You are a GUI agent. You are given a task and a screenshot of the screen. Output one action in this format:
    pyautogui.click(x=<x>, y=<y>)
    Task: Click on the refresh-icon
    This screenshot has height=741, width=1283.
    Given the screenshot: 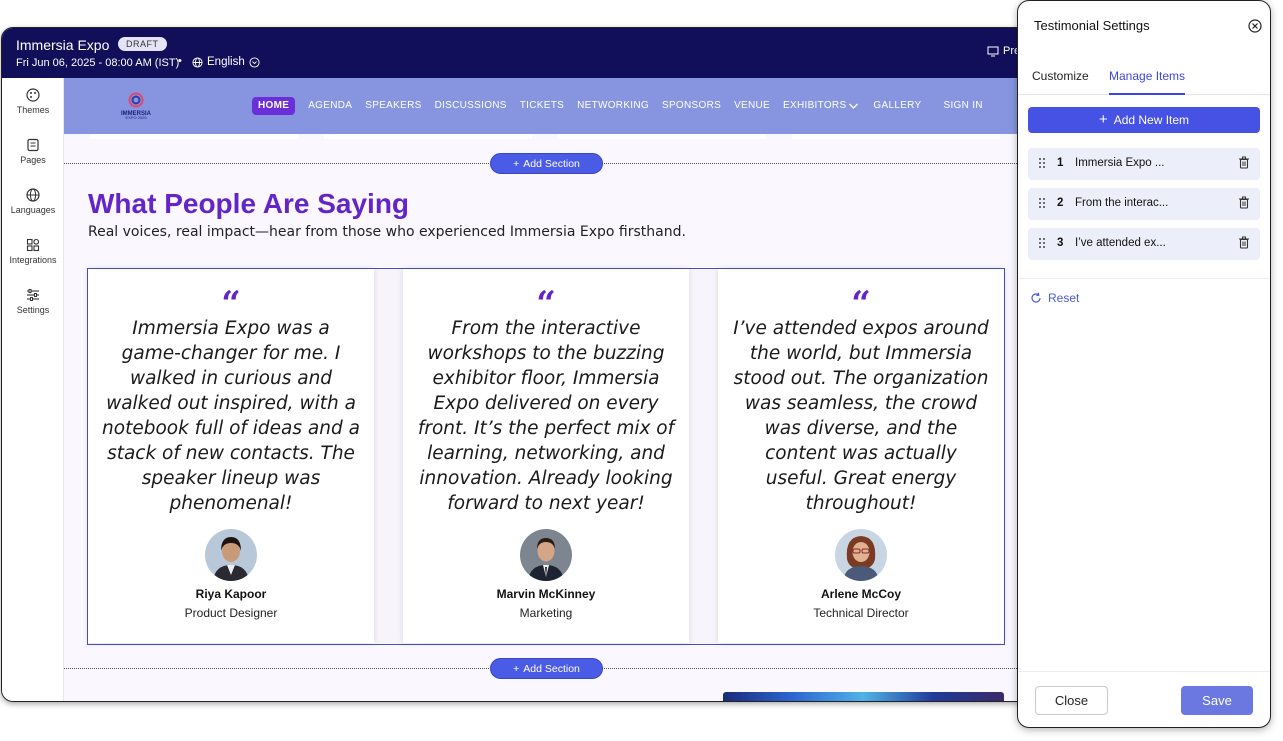 What is the action you would take?
    pyautogui.click(x=1036, y=297)
    